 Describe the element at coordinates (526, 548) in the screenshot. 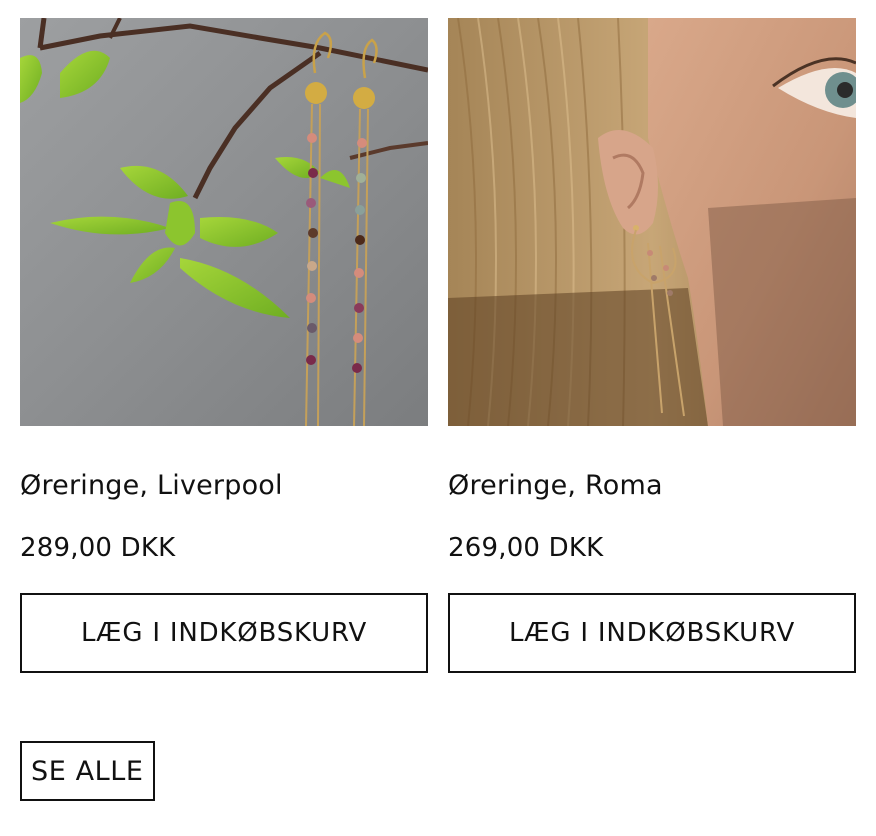

I see `product-price: 269,00 DKK` at that location.